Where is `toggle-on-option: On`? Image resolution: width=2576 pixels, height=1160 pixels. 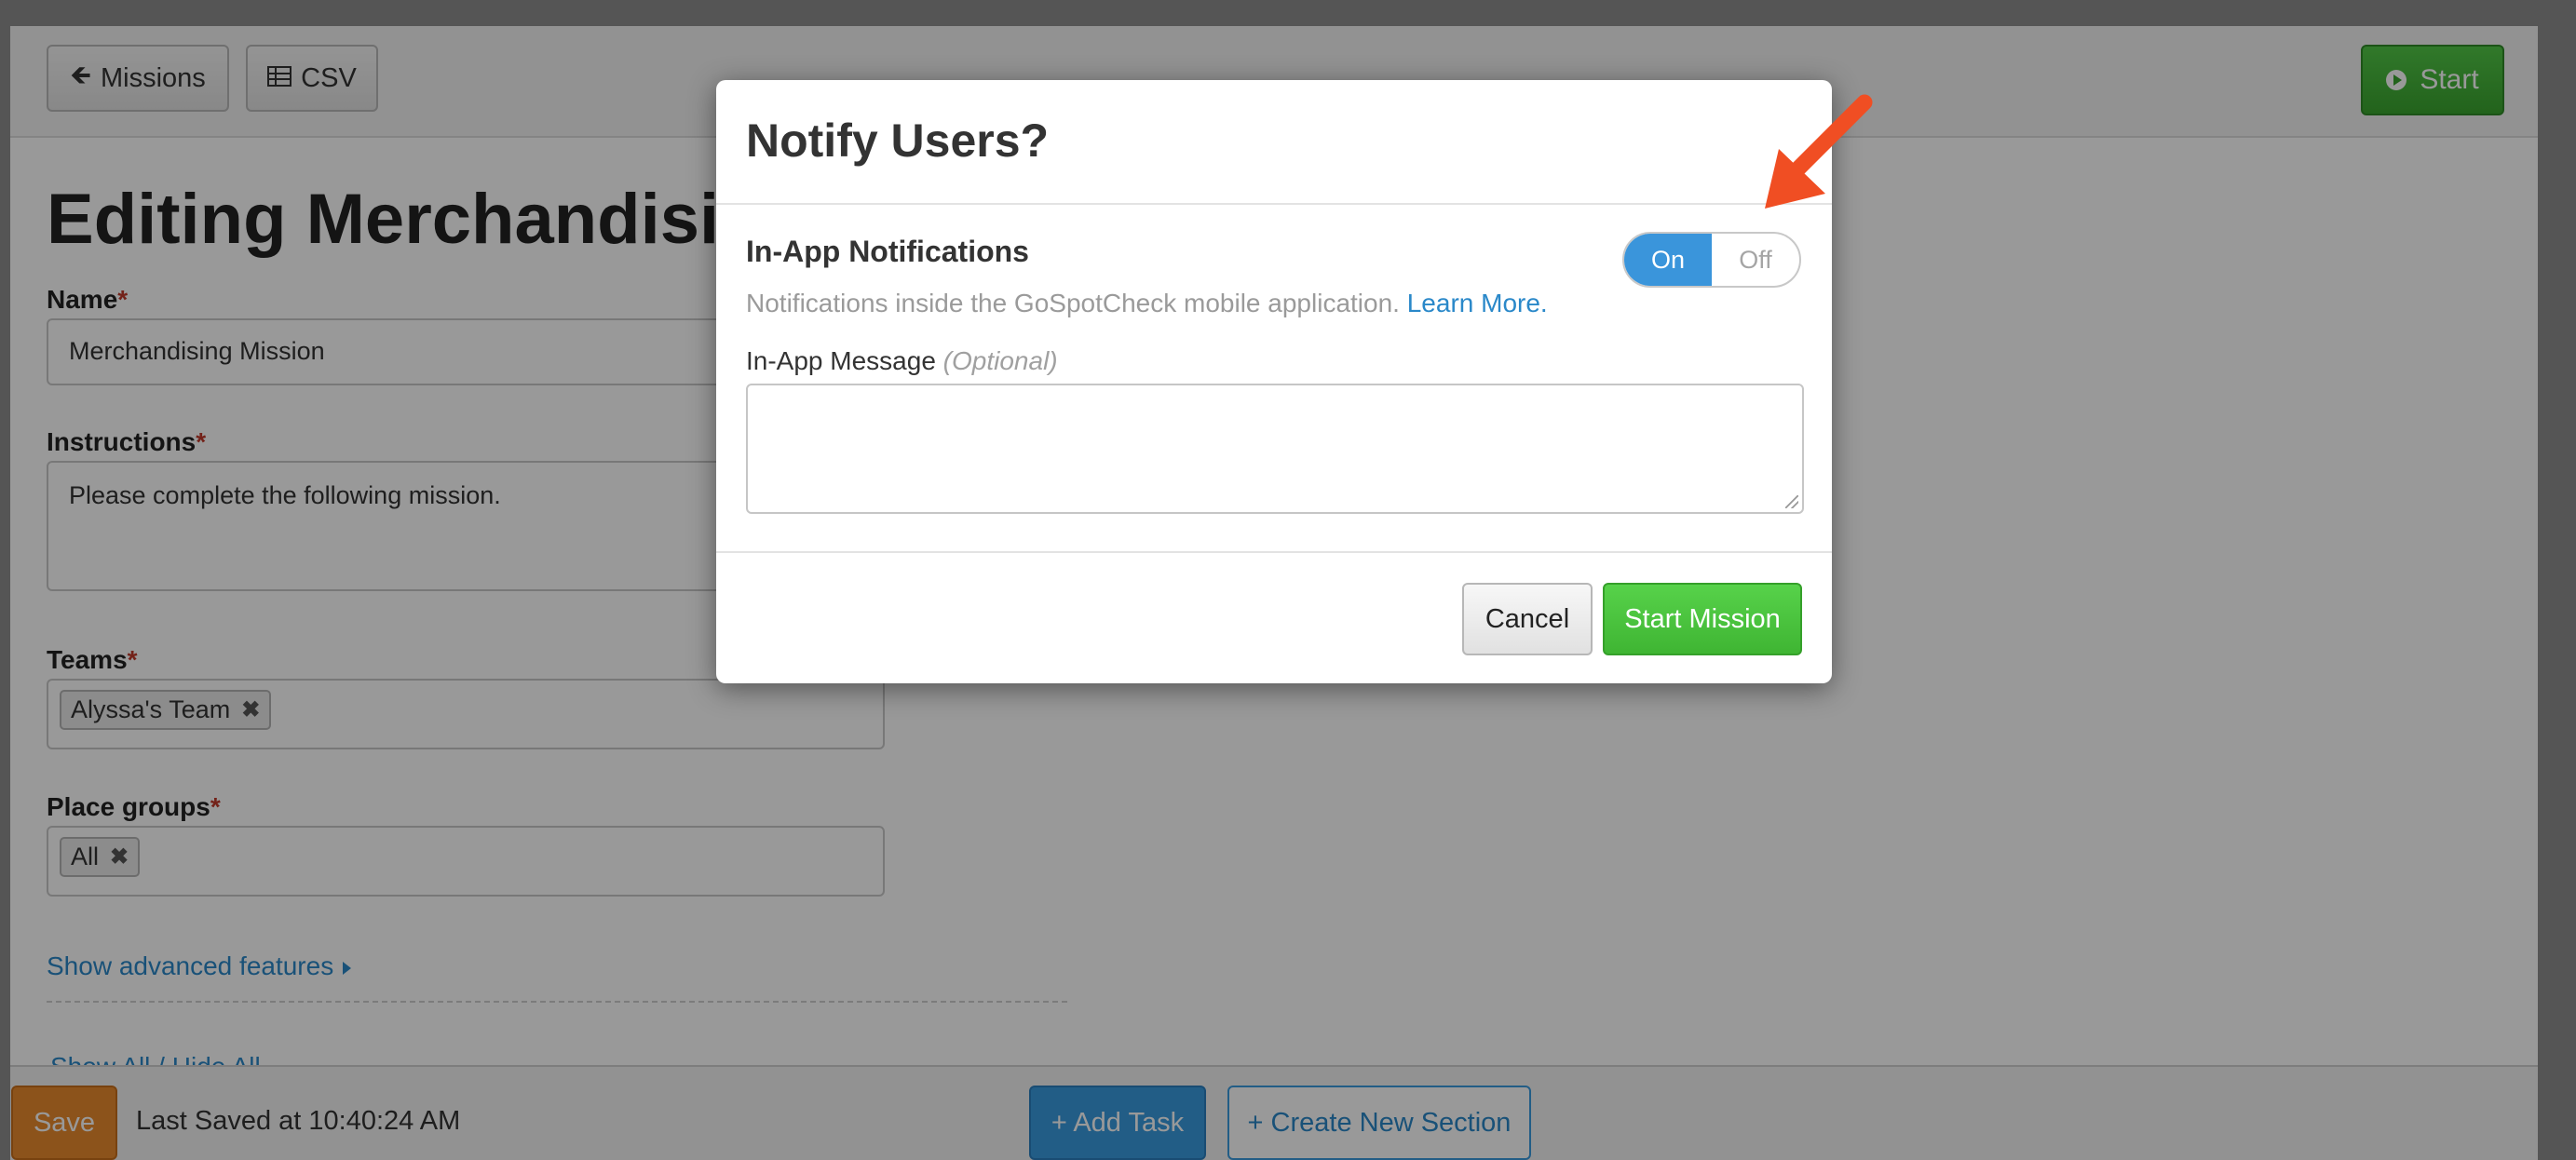
toggle-on-option: On is located at coordinates (1668, 260).